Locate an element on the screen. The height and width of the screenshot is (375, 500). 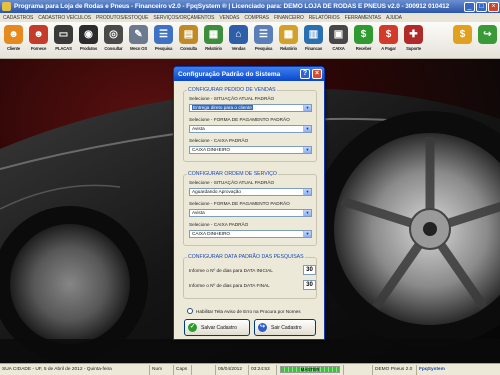
search-sales-icon: ☰ is located at coordinates (263, 34).